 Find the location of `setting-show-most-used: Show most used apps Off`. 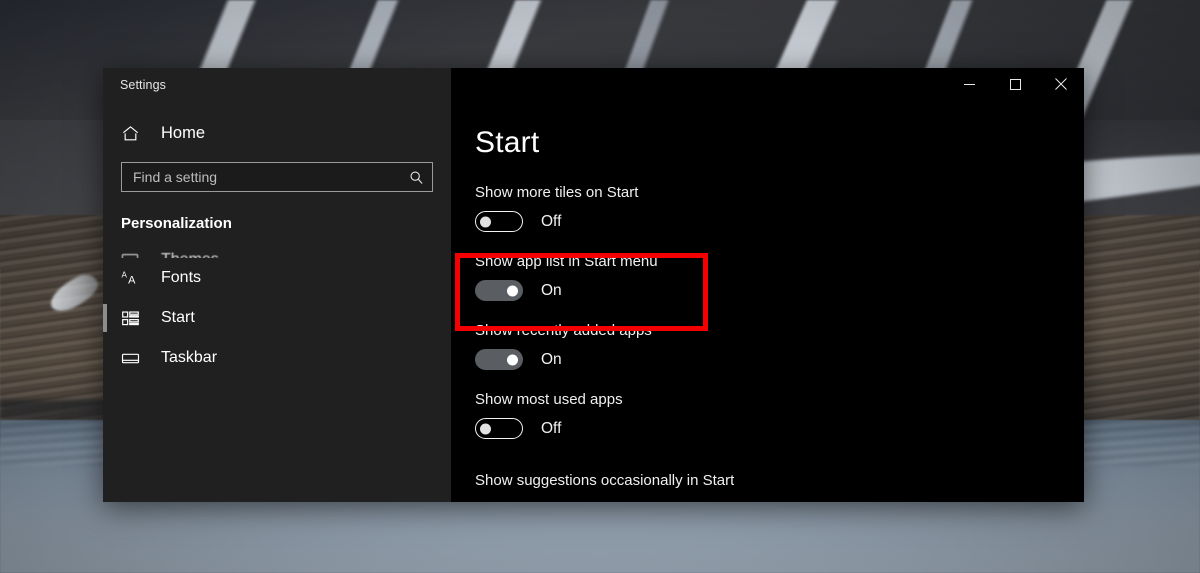

setting-show-most-used: Show most used apps Off is located at coordinates (779, 415).